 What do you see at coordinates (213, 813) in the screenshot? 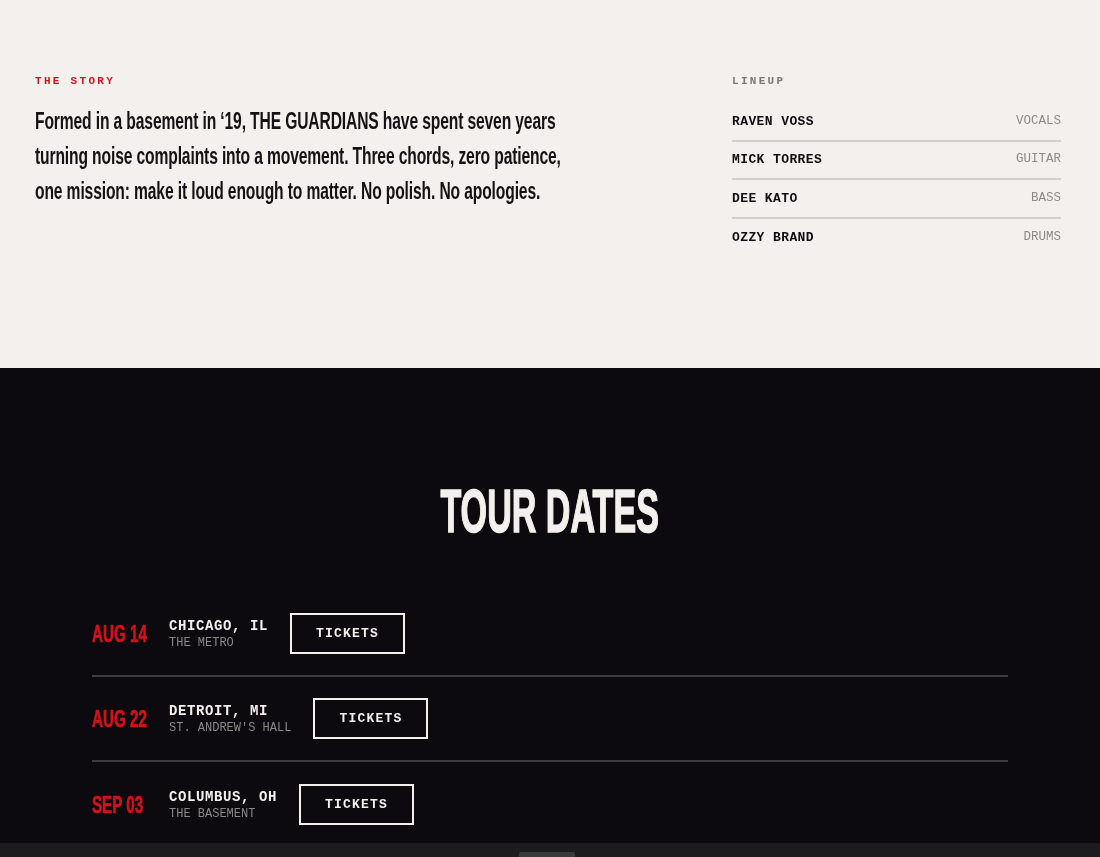
I see `tour-venue: THE BASEMENT` at bounding box center [213, 813].